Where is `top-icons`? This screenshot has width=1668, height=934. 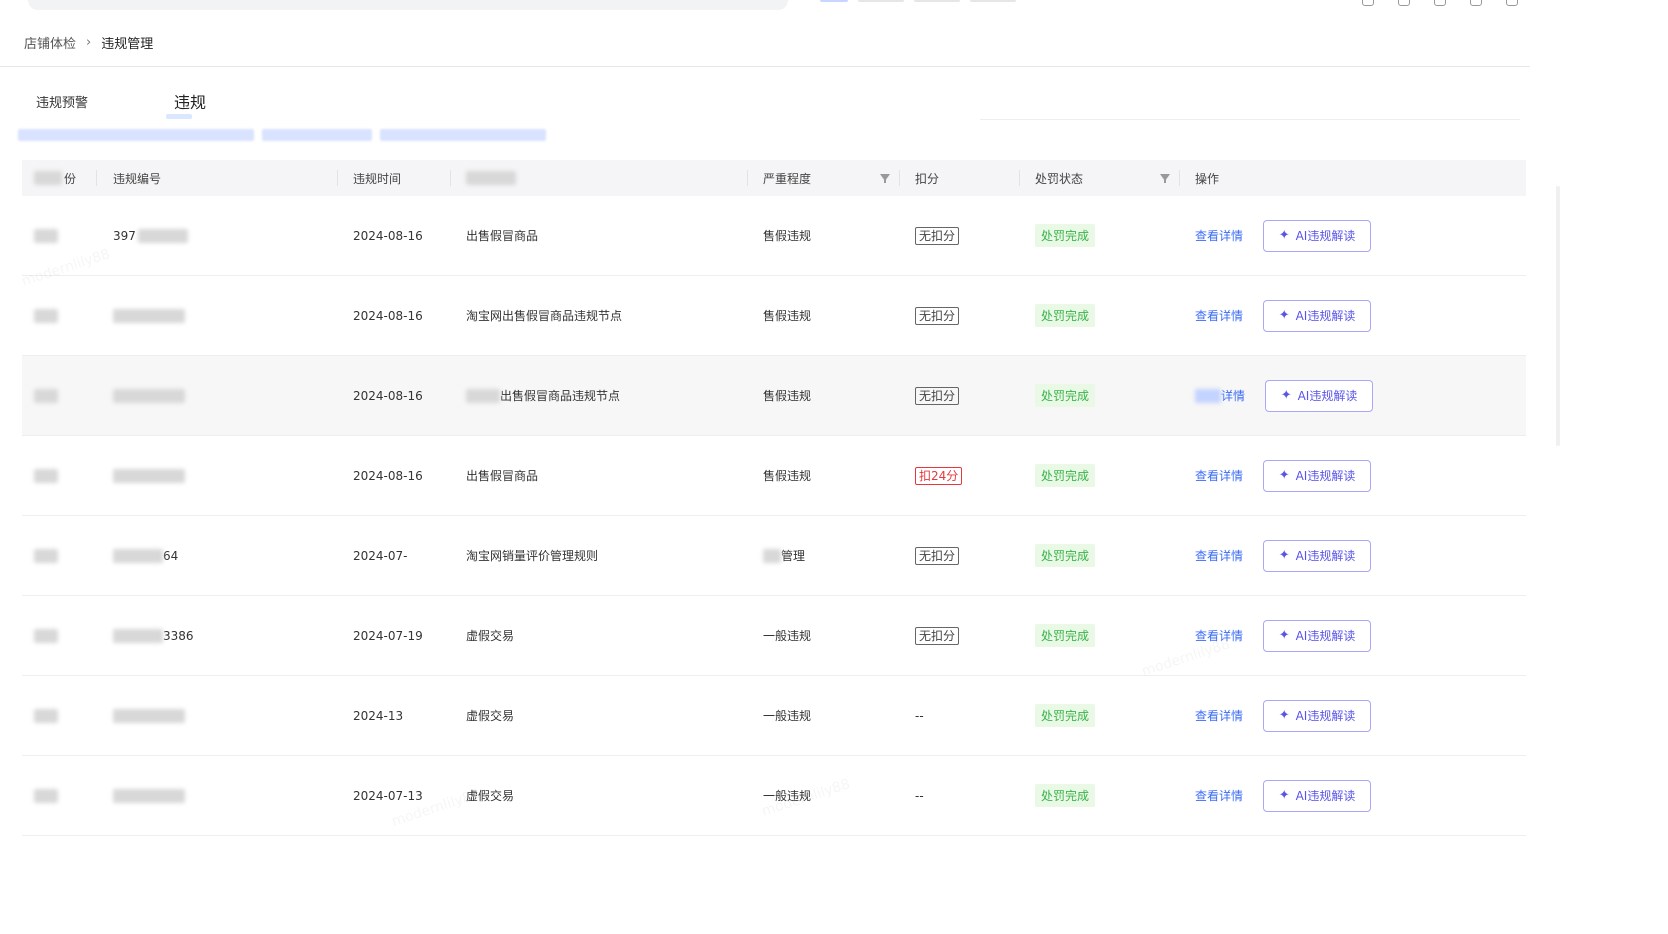 top-icons is located at coordinates (1440, 3).